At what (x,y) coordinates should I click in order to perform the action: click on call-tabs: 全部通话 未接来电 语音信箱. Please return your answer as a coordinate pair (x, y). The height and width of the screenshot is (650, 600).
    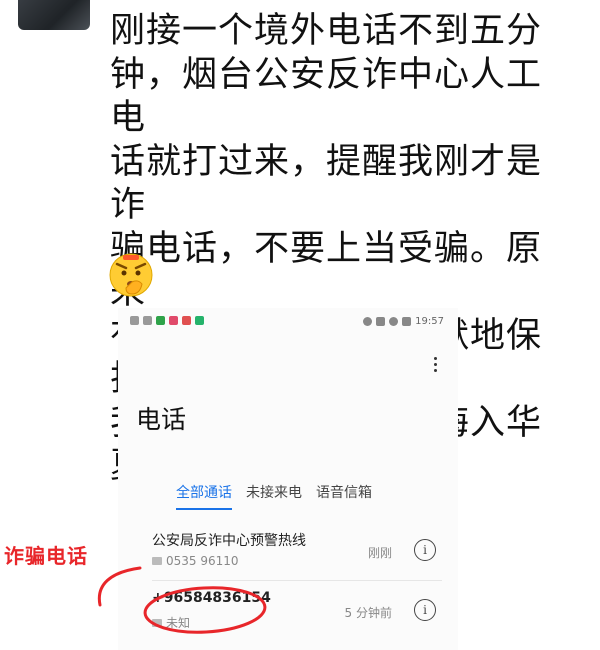
    Looking at the image, I should click on (274, 496).